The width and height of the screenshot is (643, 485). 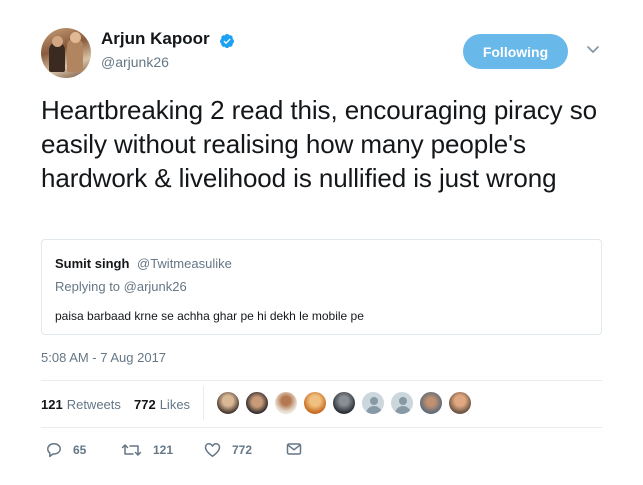 I want to click on verified-badge-icon, so click(x=227, y=41).